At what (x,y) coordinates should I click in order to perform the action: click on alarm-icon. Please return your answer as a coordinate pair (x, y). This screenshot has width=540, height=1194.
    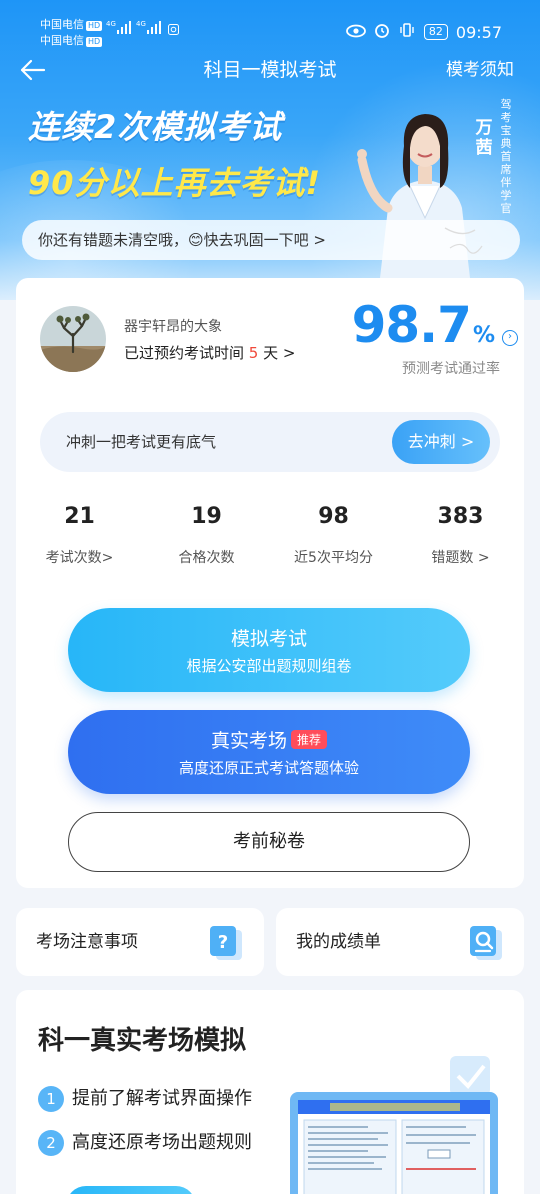
    Looking at the image, I should click on (382, 32).